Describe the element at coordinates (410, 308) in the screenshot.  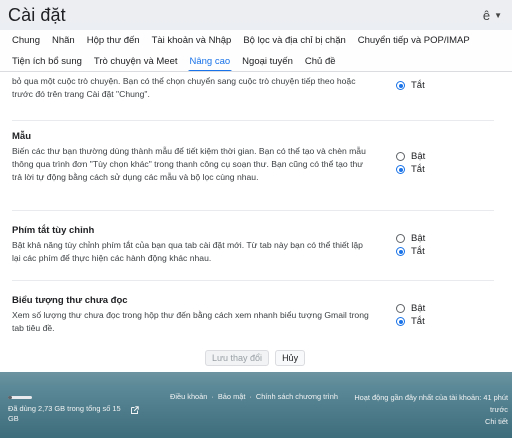
I see `unread-on-option: Bật` at that location.